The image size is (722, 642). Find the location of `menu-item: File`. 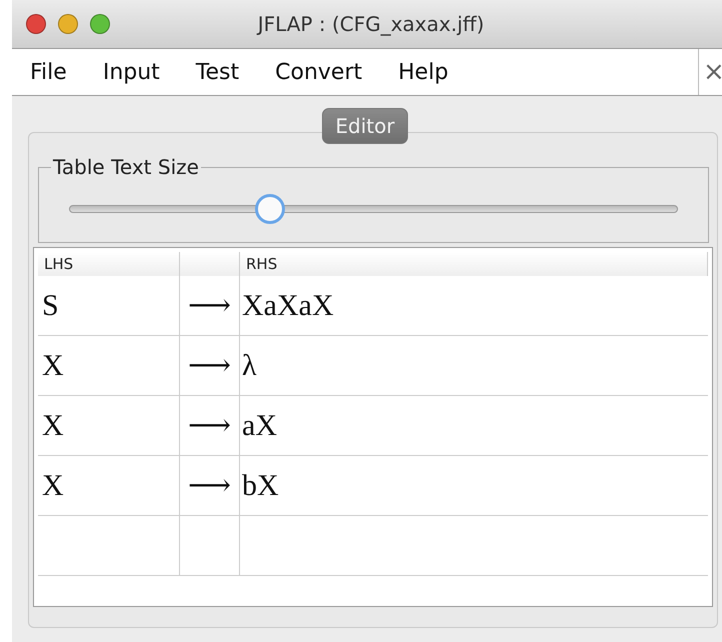

menu-item: File is located at coordinates (44, 72).